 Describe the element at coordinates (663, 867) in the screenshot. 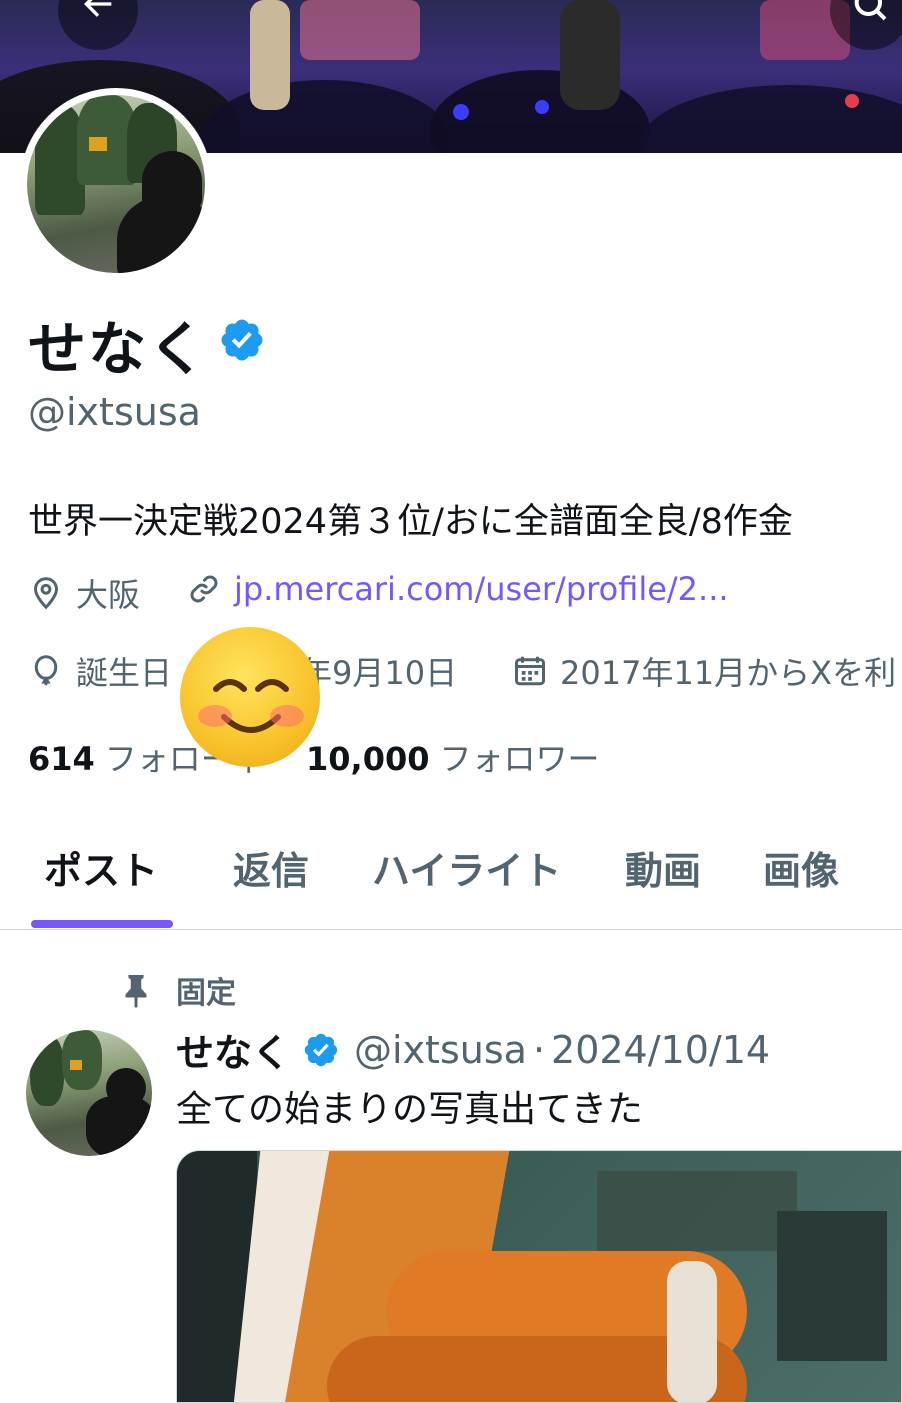

I see `tab-videos: 動画` at that location.